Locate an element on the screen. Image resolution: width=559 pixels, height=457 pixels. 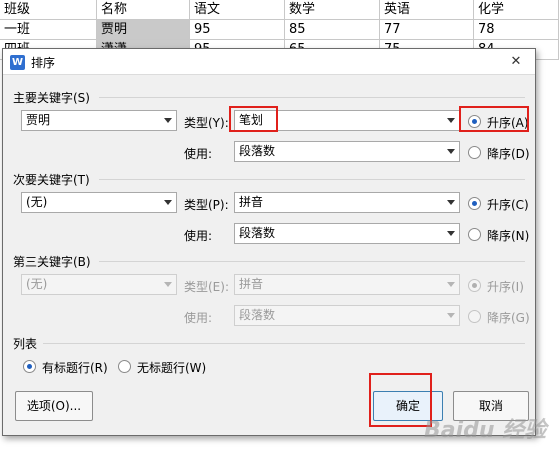
primary-type-select: 笔划 is located at coordinates (347, 120).